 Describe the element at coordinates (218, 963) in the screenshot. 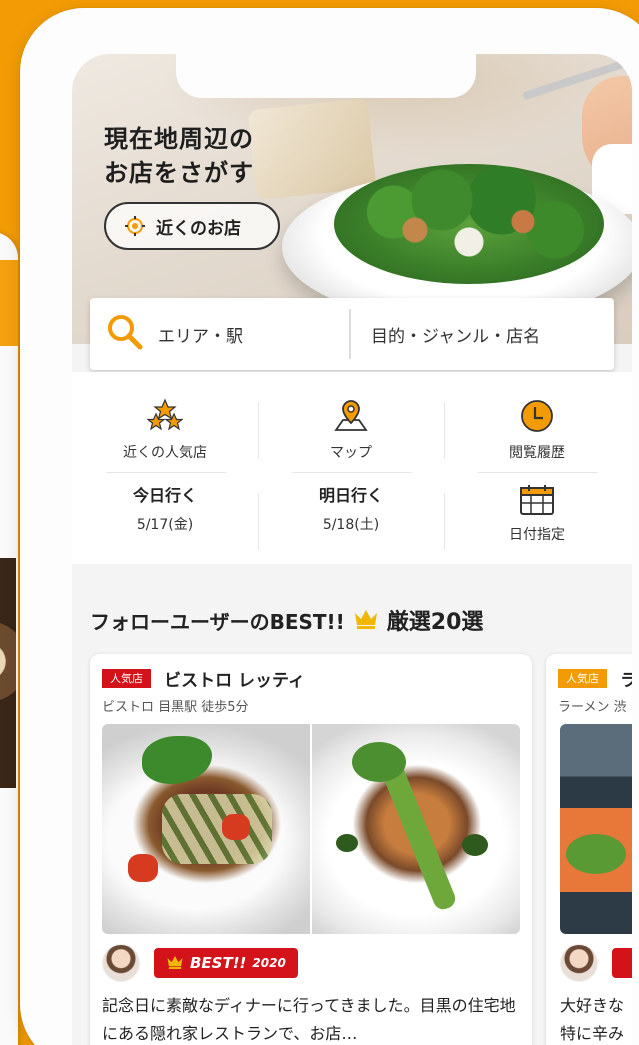

I see `best-badge-label: BEST!!` at that location.